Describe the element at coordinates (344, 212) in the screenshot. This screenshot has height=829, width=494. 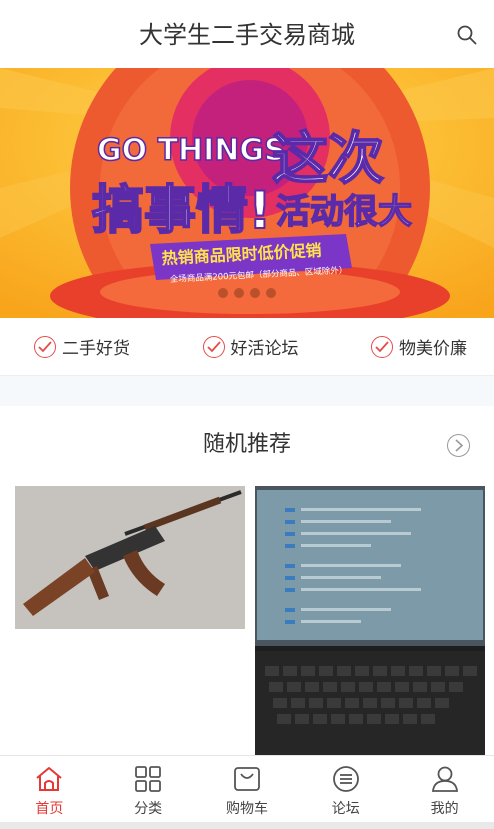
I see `banner-headline-cn3: 活动很大` at that location.